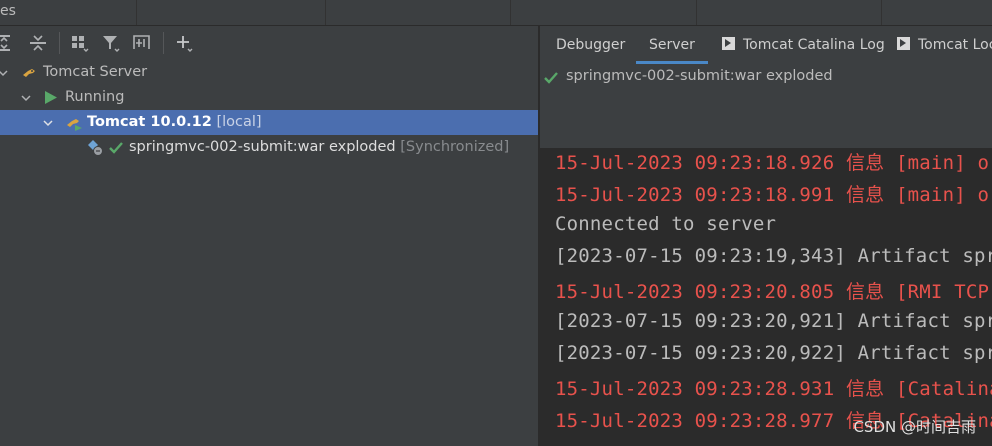  What do you see at coordinates (666, 223) in the screenshot?
I see `console-line: Connected to server` at bounding box center [666, 223].